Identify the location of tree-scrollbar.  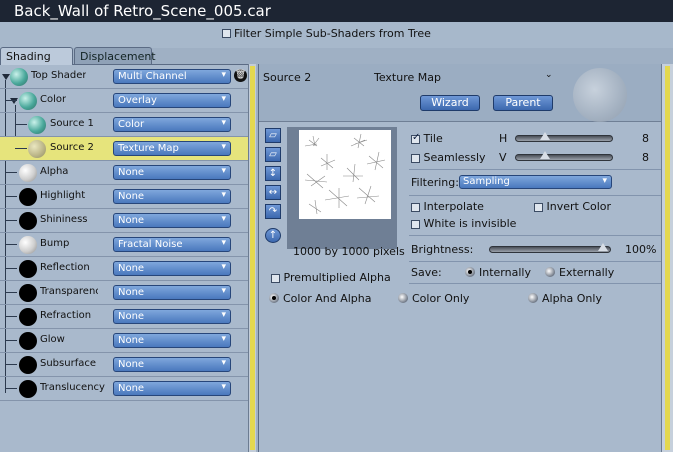
(252, 258).